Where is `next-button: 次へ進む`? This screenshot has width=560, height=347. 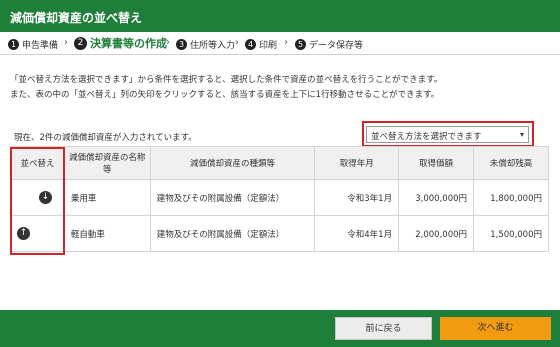 next-button: 次へ進む is located at coordinates (495, 328).